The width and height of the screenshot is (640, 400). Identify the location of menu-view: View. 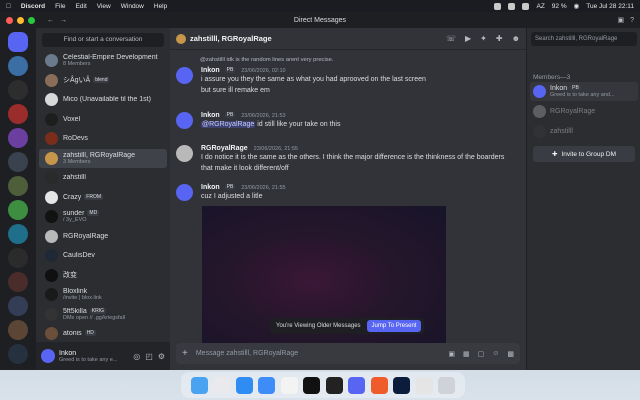
(104, 6).